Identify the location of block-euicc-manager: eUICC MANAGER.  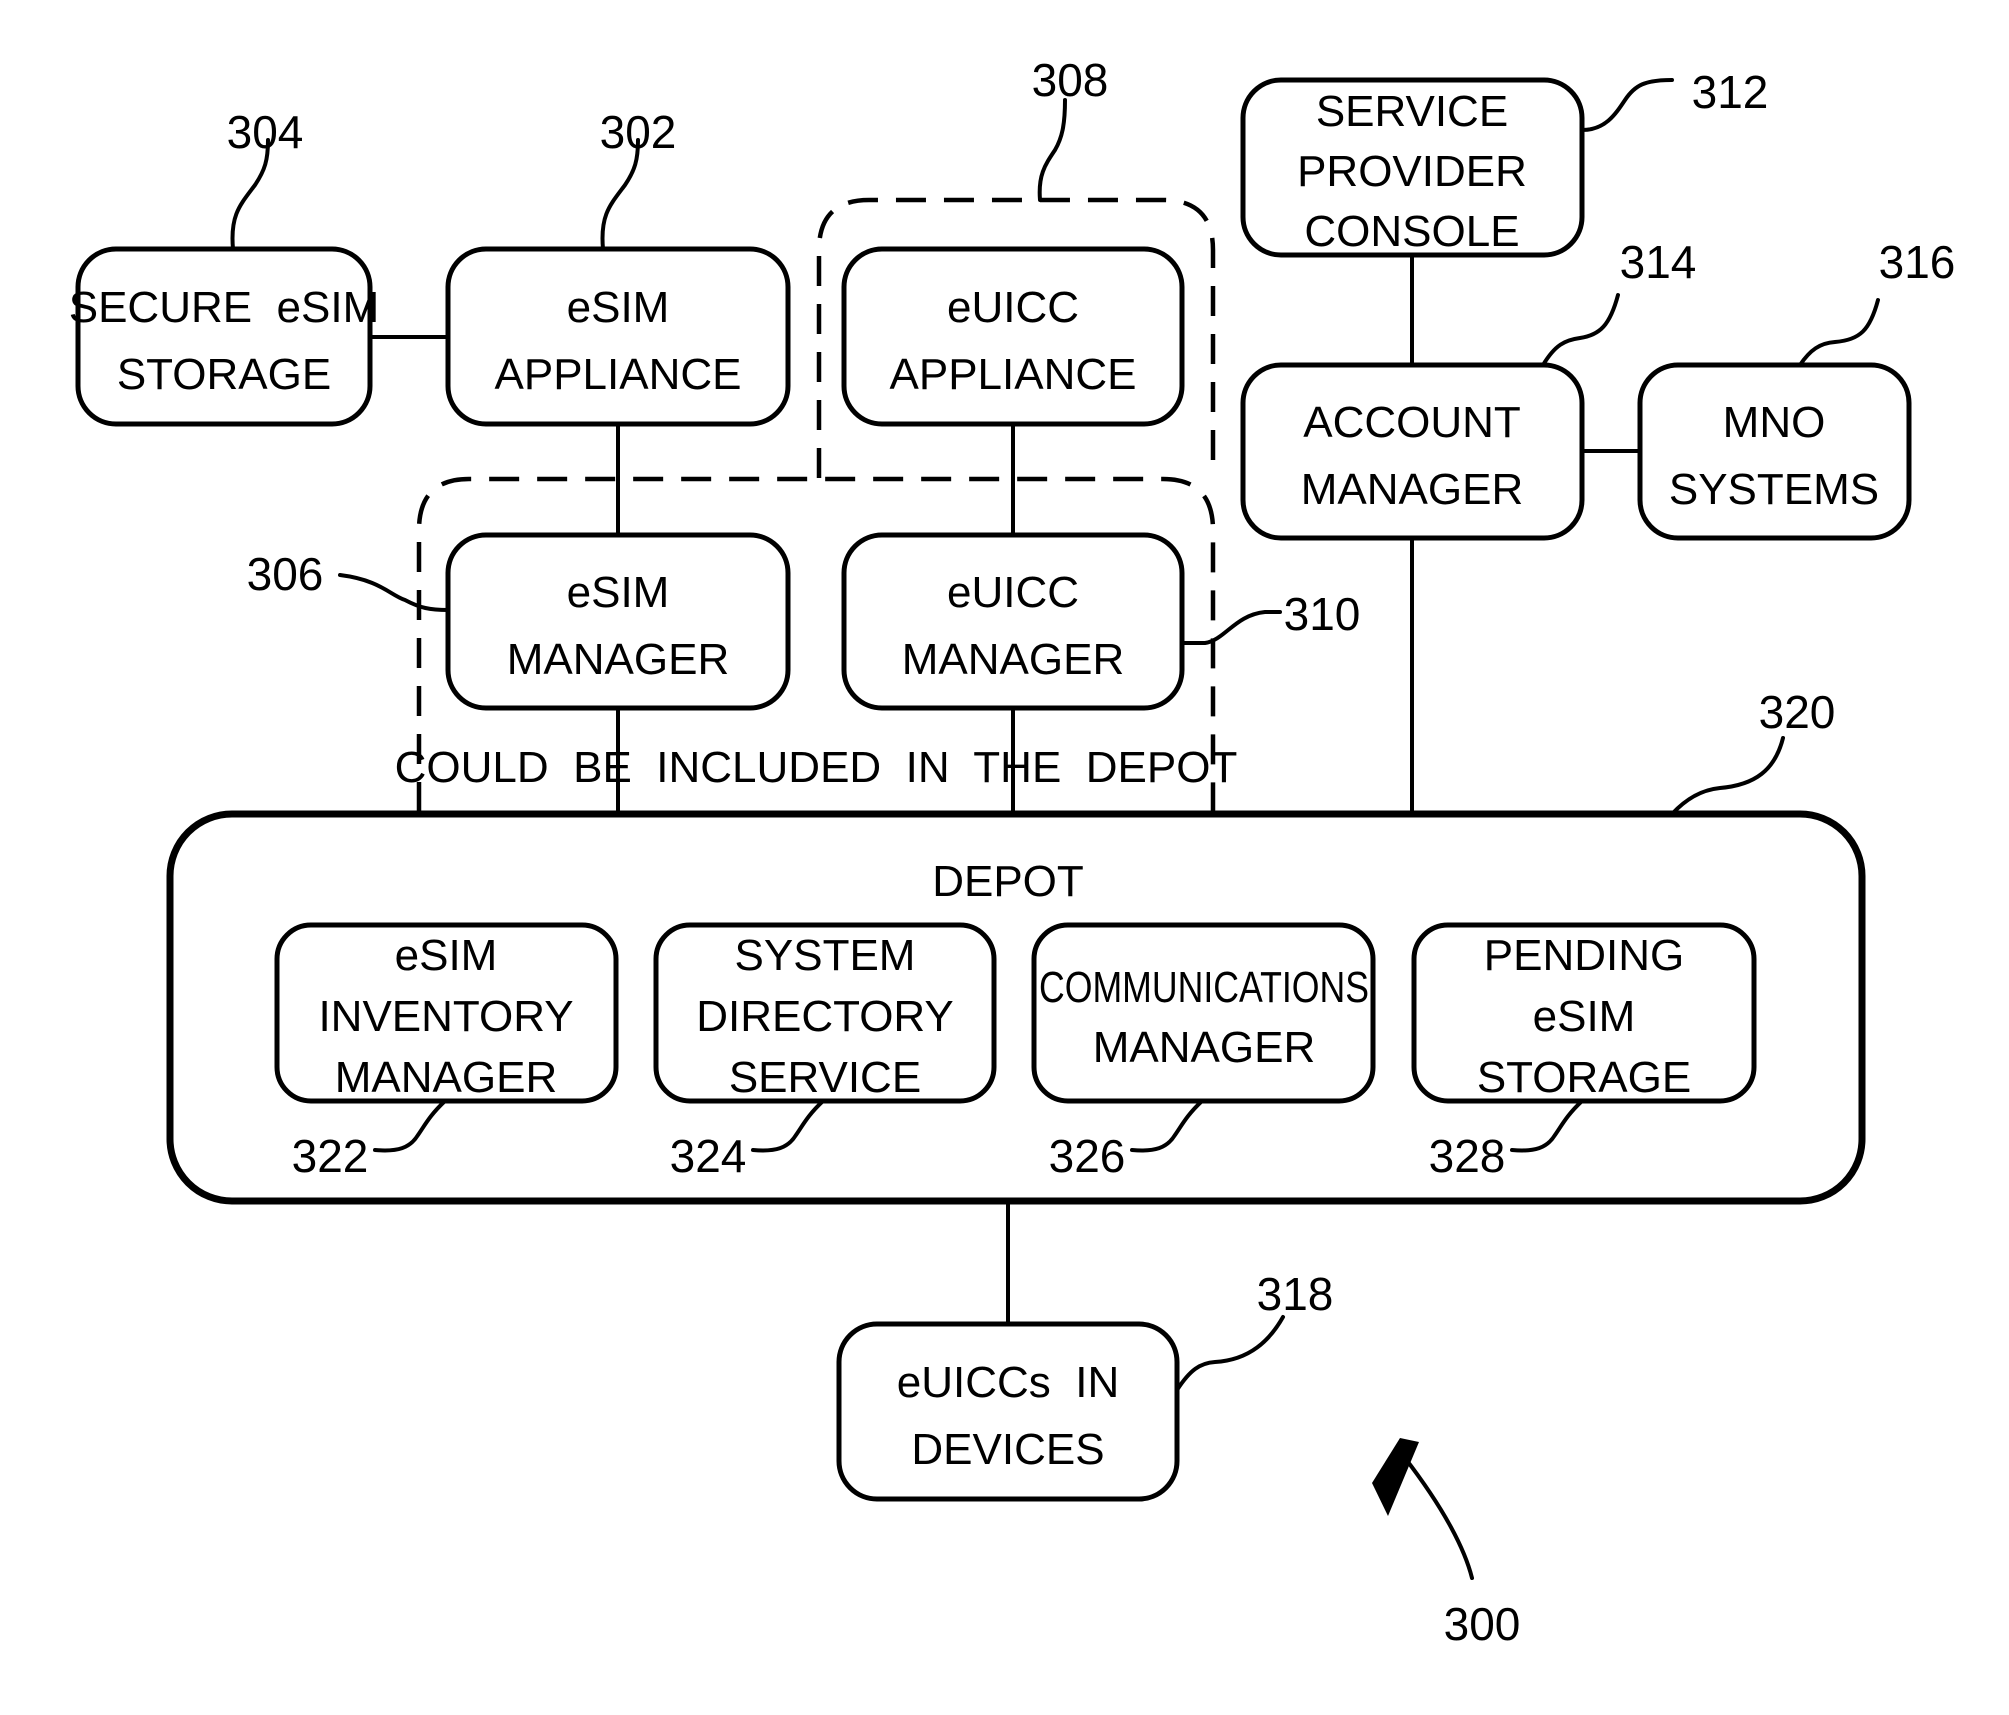
(1013, 621).